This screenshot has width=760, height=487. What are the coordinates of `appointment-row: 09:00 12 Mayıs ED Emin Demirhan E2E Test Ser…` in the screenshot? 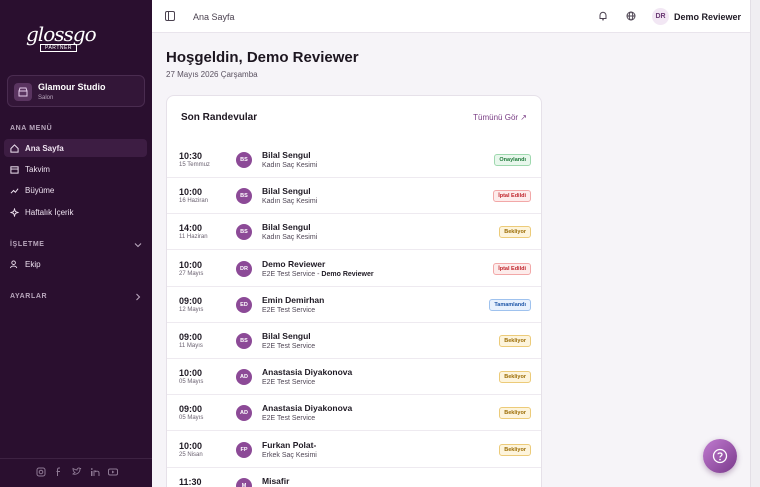 It's located at (354, 305).